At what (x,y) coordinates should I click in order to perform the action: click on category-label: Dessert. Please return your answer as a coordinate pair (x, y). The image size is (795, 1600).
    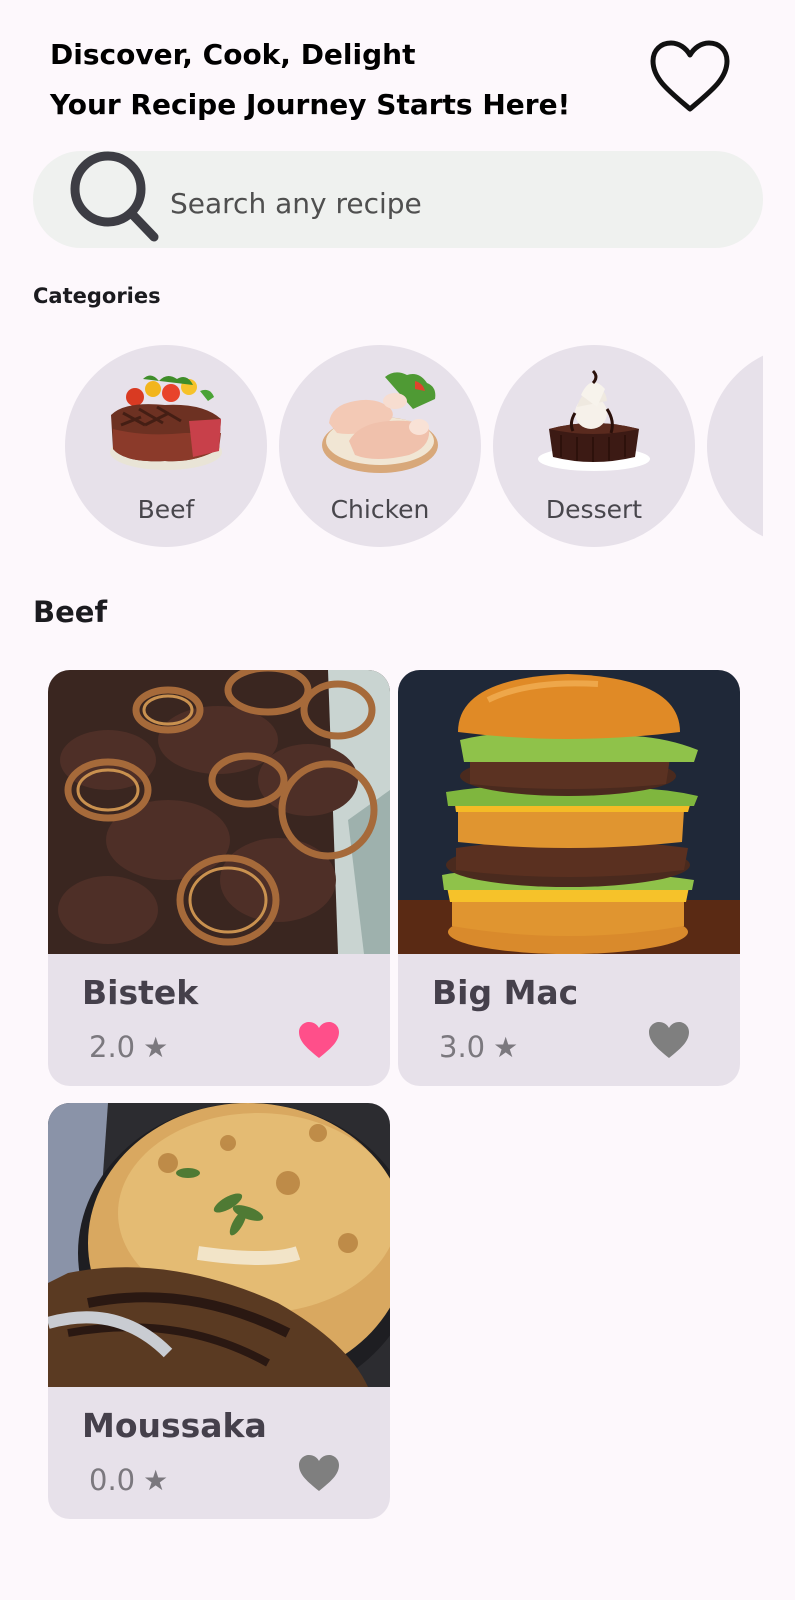
    Looking at the image, I should click on (594, 509).